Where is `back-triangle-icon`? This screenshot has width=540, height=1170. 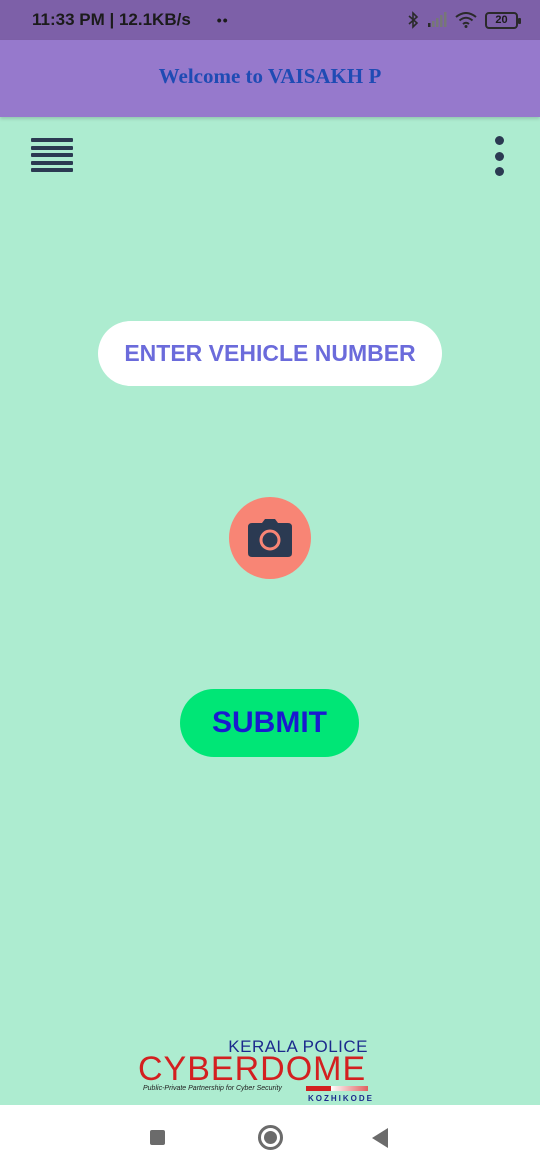
back-triangle-icon is located at coordinates (380, 1138).